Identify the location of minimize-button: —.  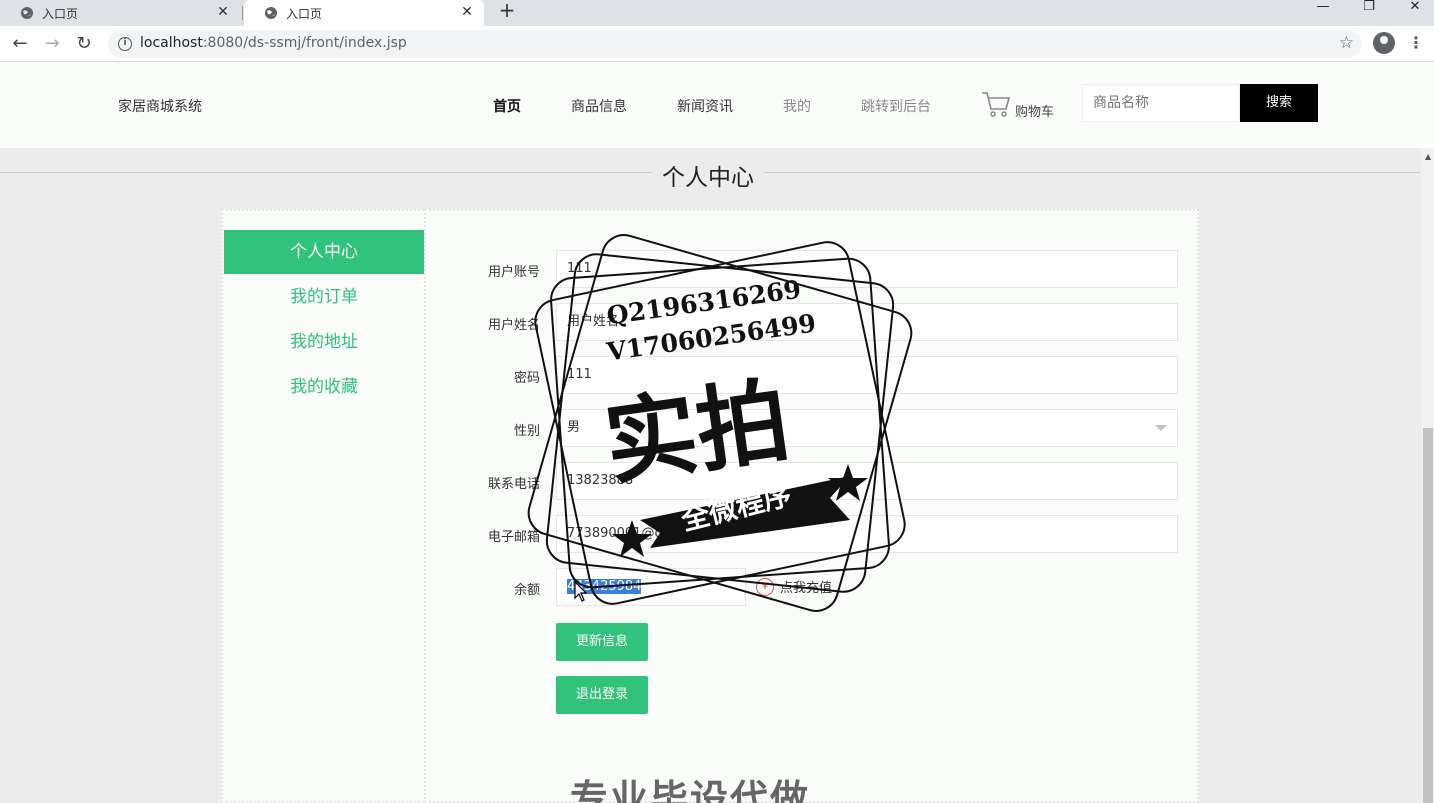
(1323, 8).